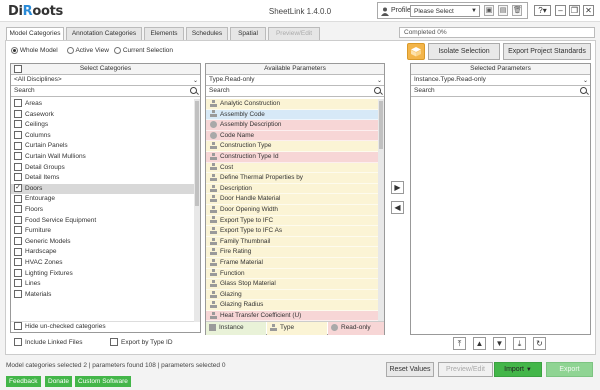  I want to click on move-left-button: ◀, so click(397, 207).